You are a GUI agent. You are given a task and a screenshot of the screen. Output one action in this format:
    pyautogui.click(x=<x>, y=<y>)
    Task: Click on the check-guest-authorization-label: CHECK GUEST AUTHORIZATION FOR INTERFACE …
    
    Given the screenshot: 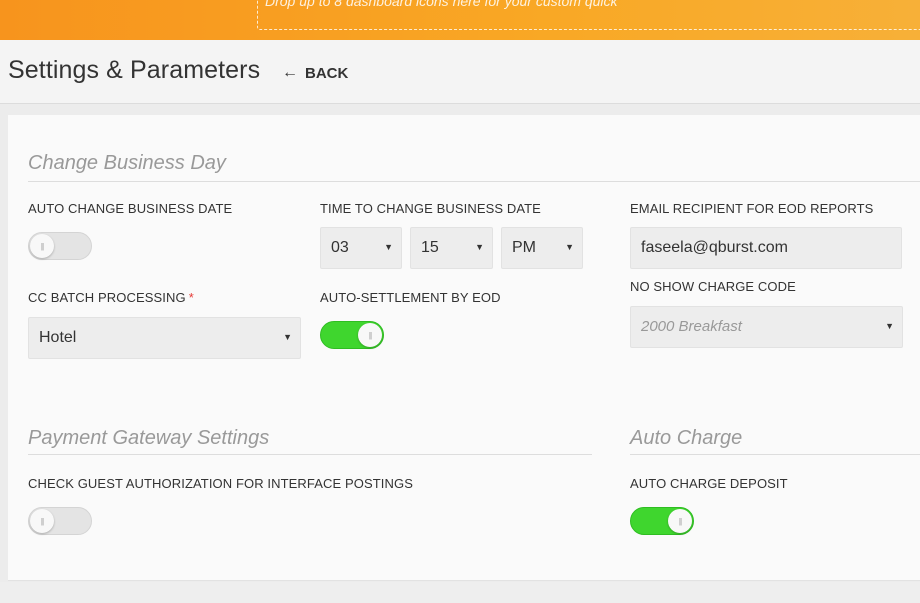 What is the action you would take?
    pyautogui.click(x=220, y=483)
    